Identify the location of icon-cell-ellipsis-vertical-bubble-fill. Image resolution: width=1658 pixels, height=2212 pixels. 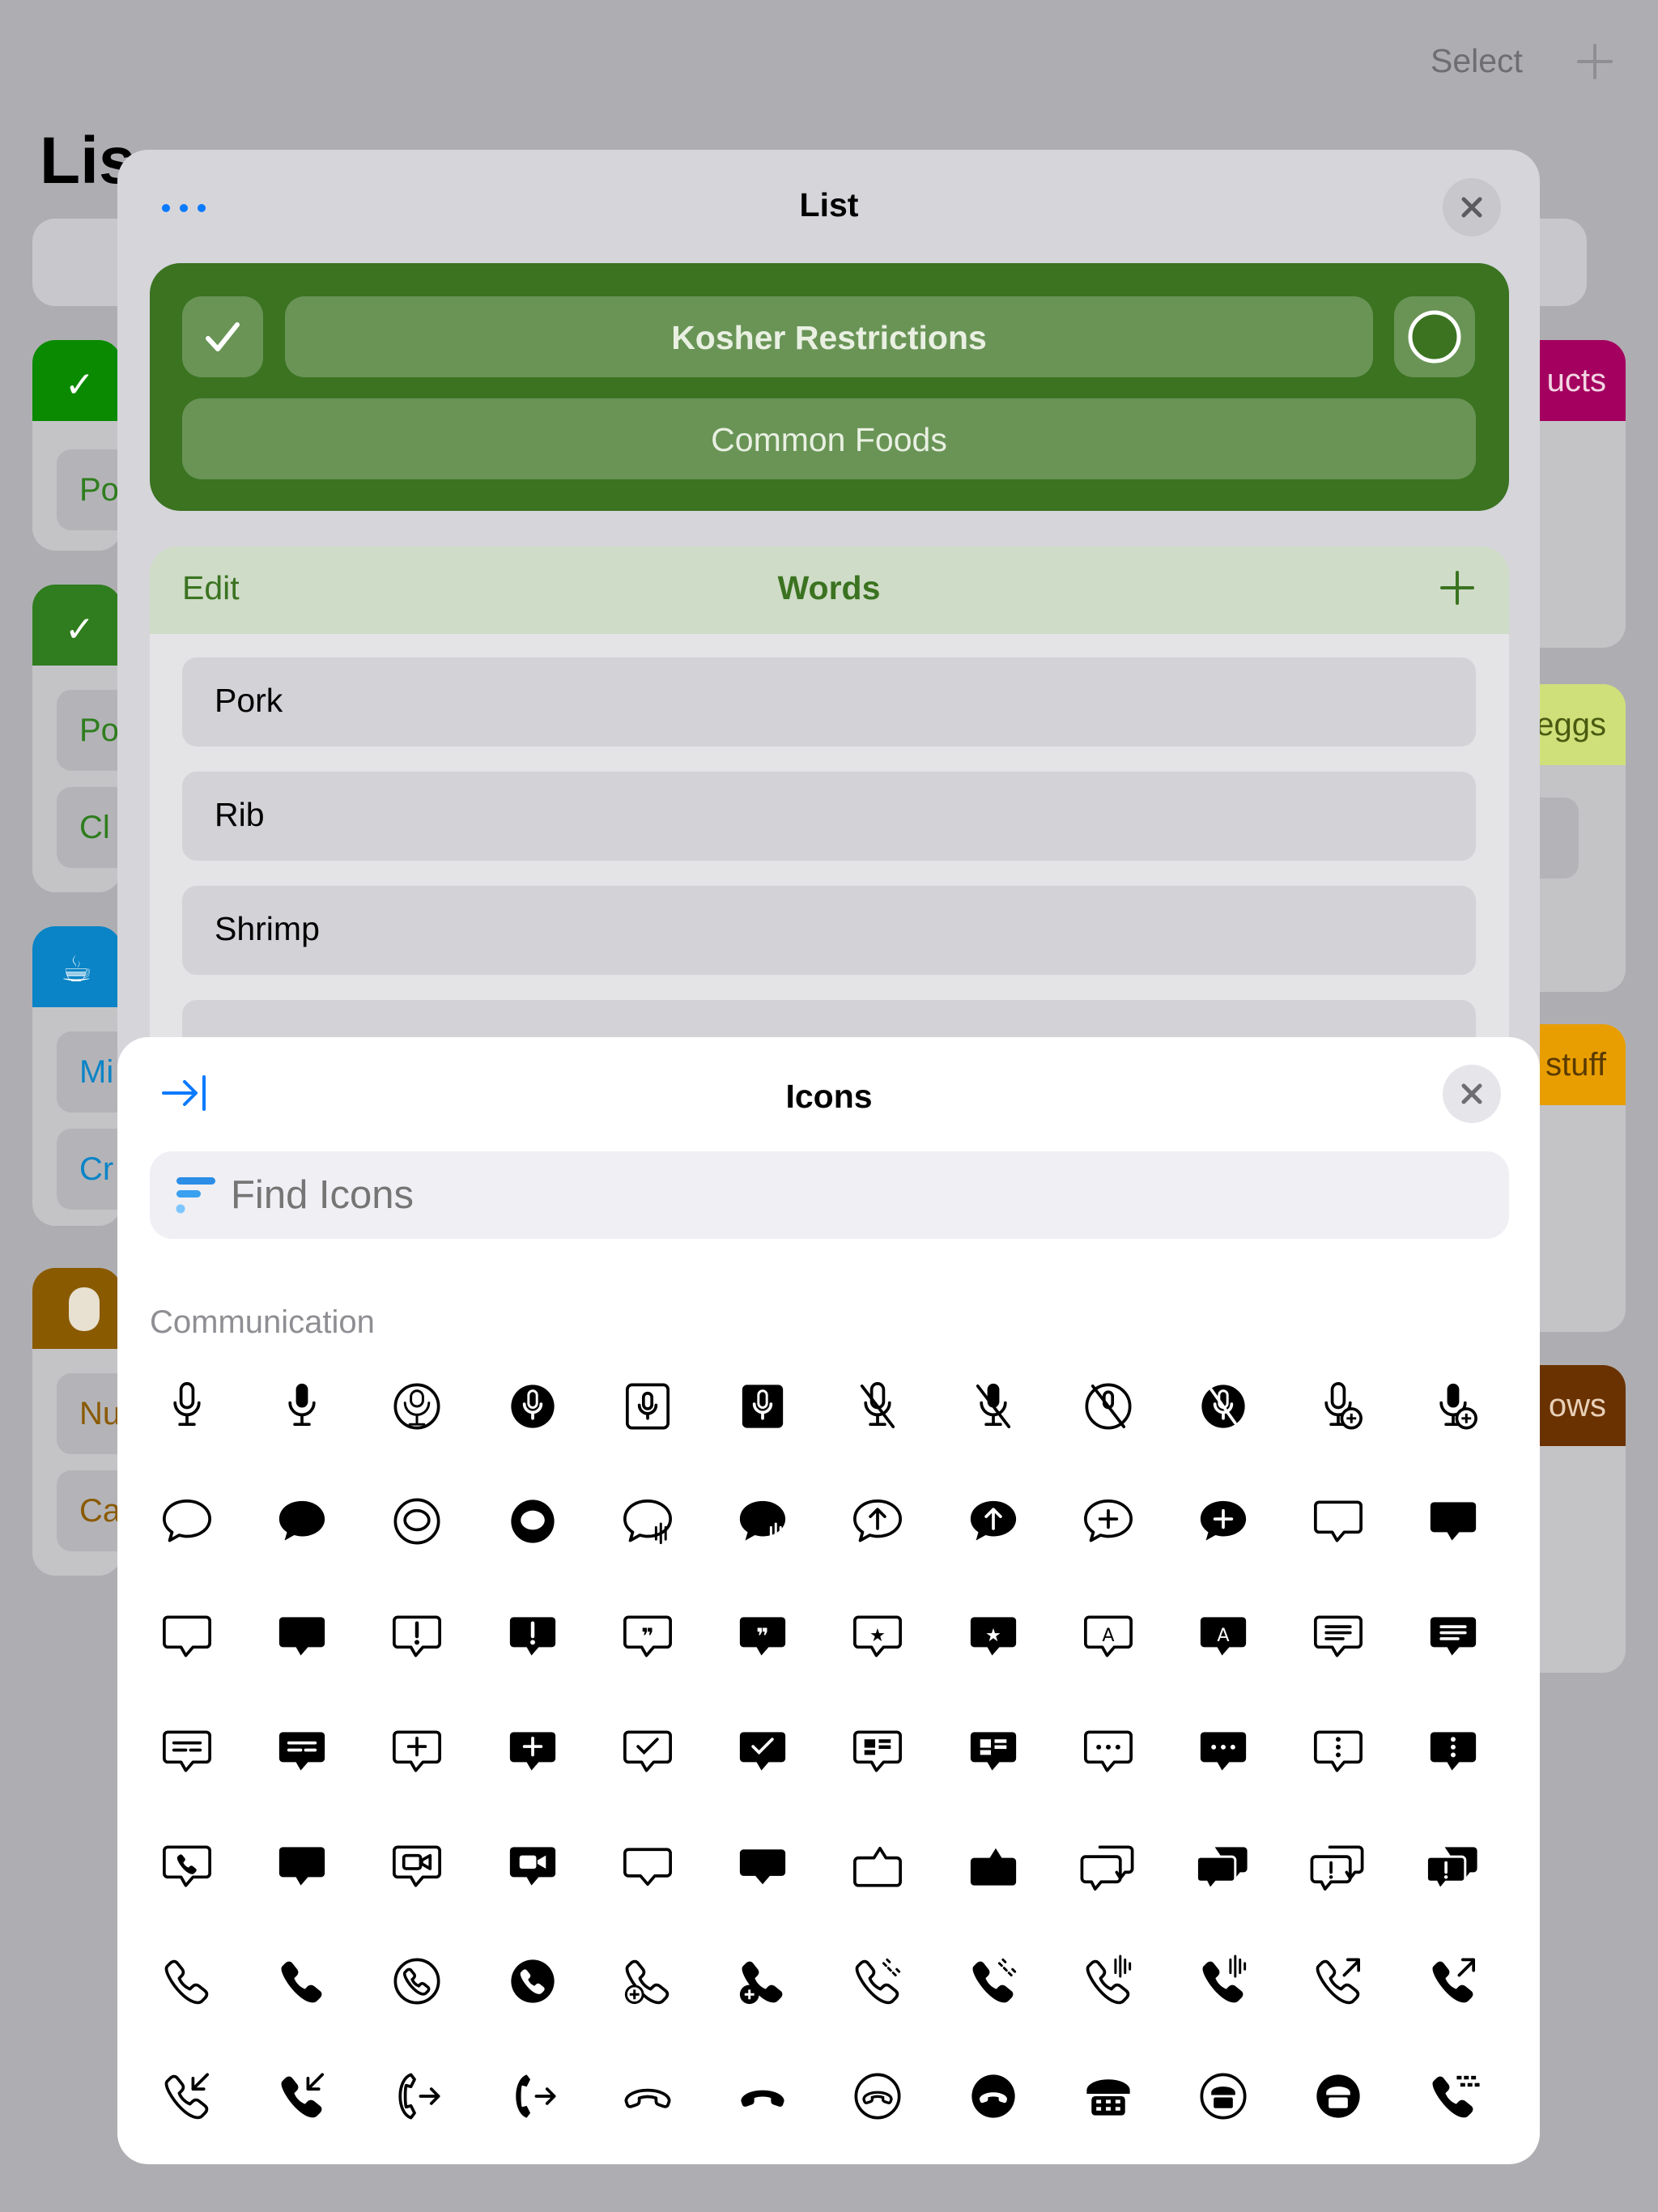
(1453, 1752).